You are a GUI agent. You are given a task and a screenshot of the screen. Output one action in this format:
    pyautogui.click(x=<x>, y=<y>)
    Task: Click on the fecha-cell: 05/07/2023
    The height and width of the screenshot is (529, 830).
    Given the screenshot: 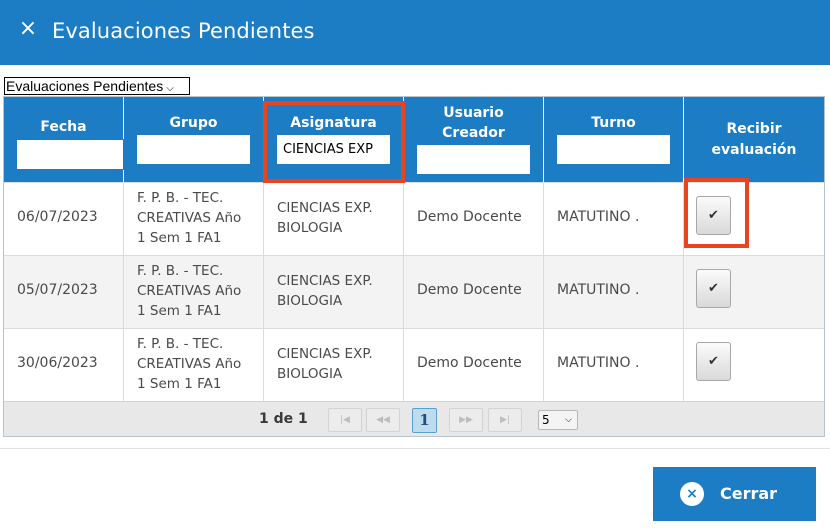 What is the action you would take?
    pyautogui.click(x=64, y=292)
    